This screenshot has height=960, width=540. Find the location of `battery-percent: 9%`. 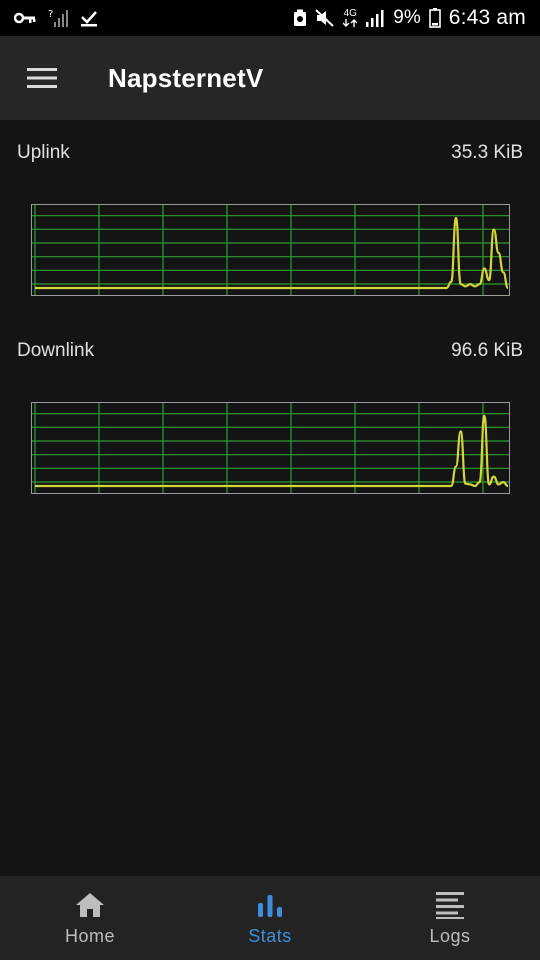

battery-percent: 9% is located at coordinates (407, 17).